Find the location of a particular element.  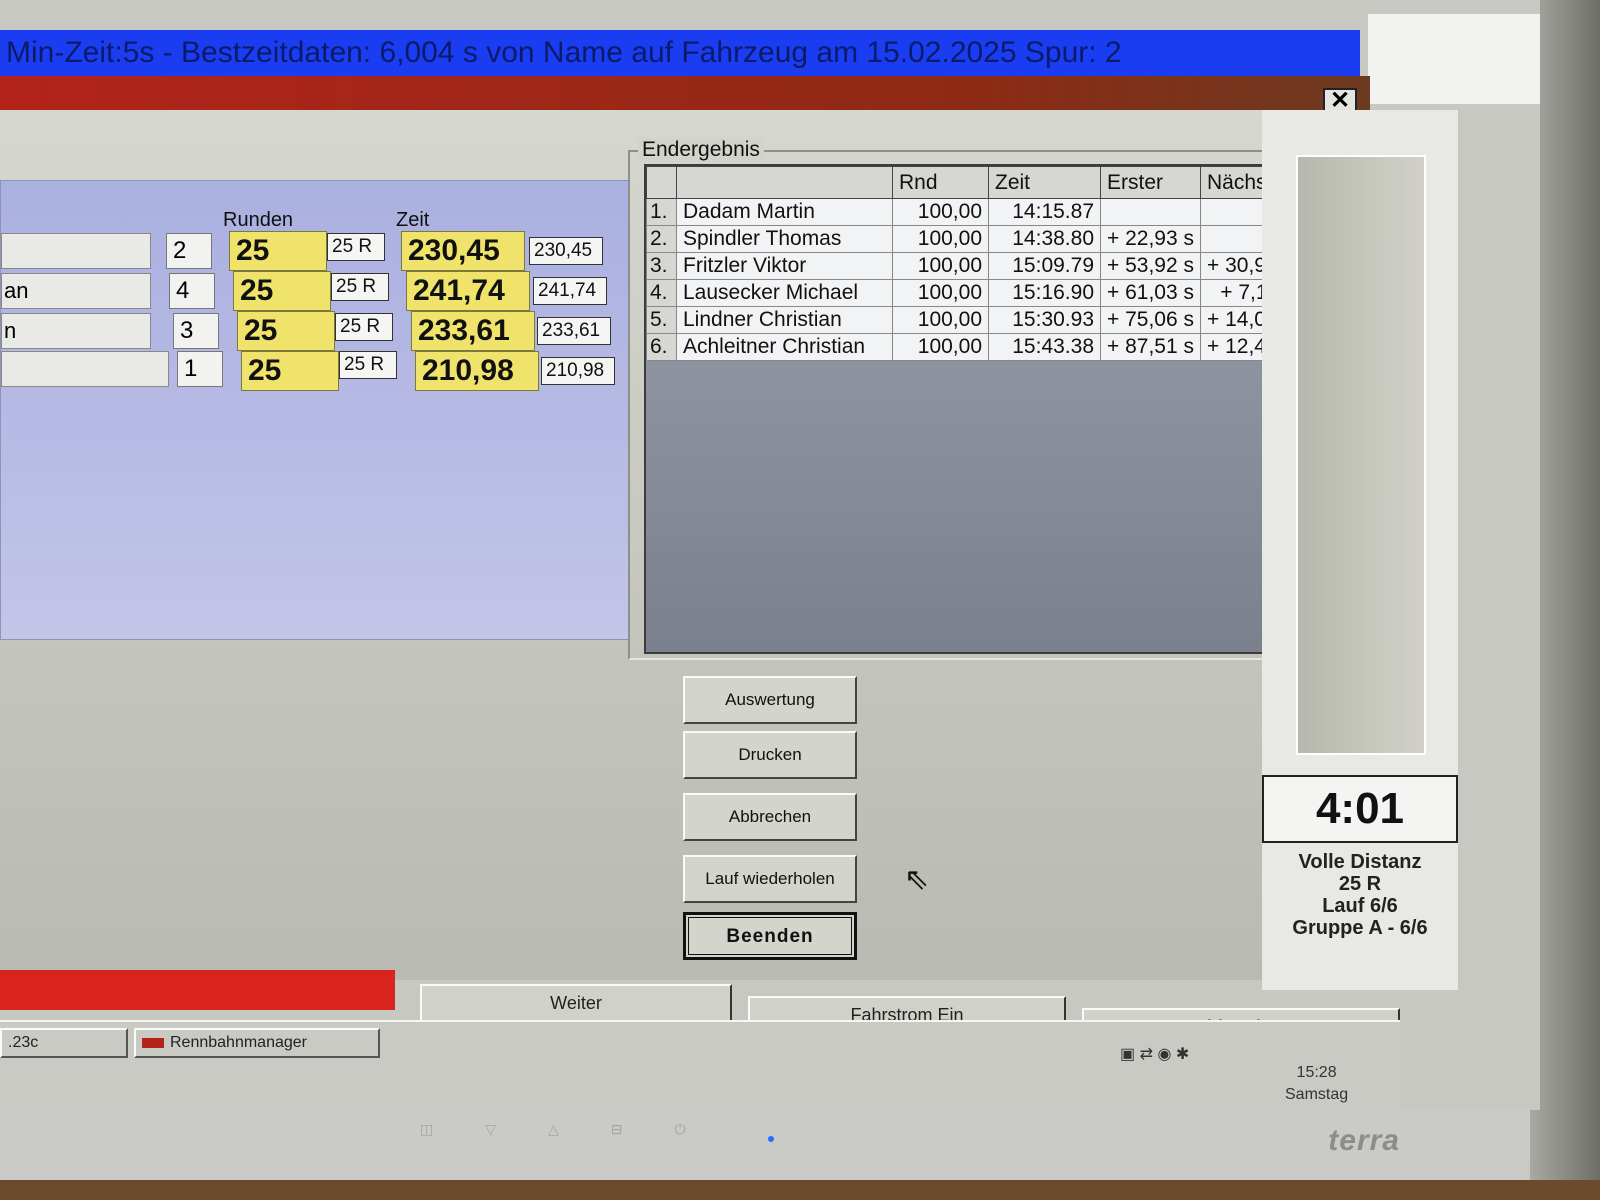

lane-time: 230,45 is located at coordinates (463, 251).